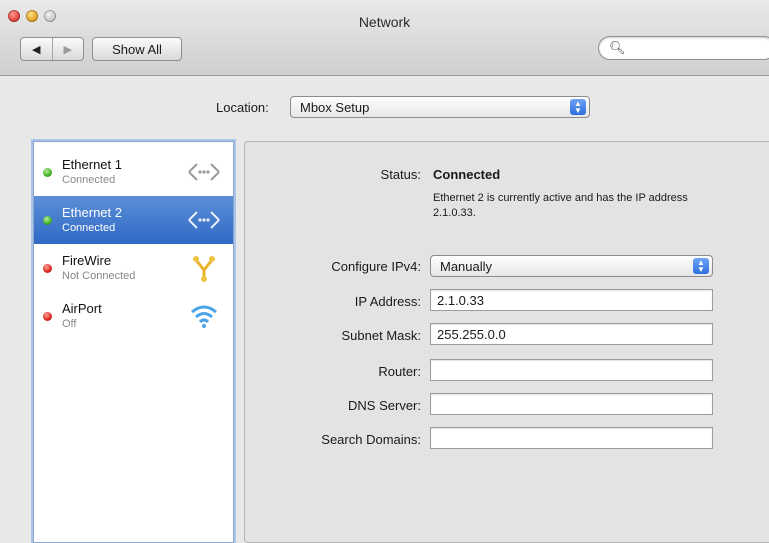  What do you see at coordinates (371, 439) in the screenshot?
I see `search-domains-label: Search Domains:` at bounding box center [371, 439].